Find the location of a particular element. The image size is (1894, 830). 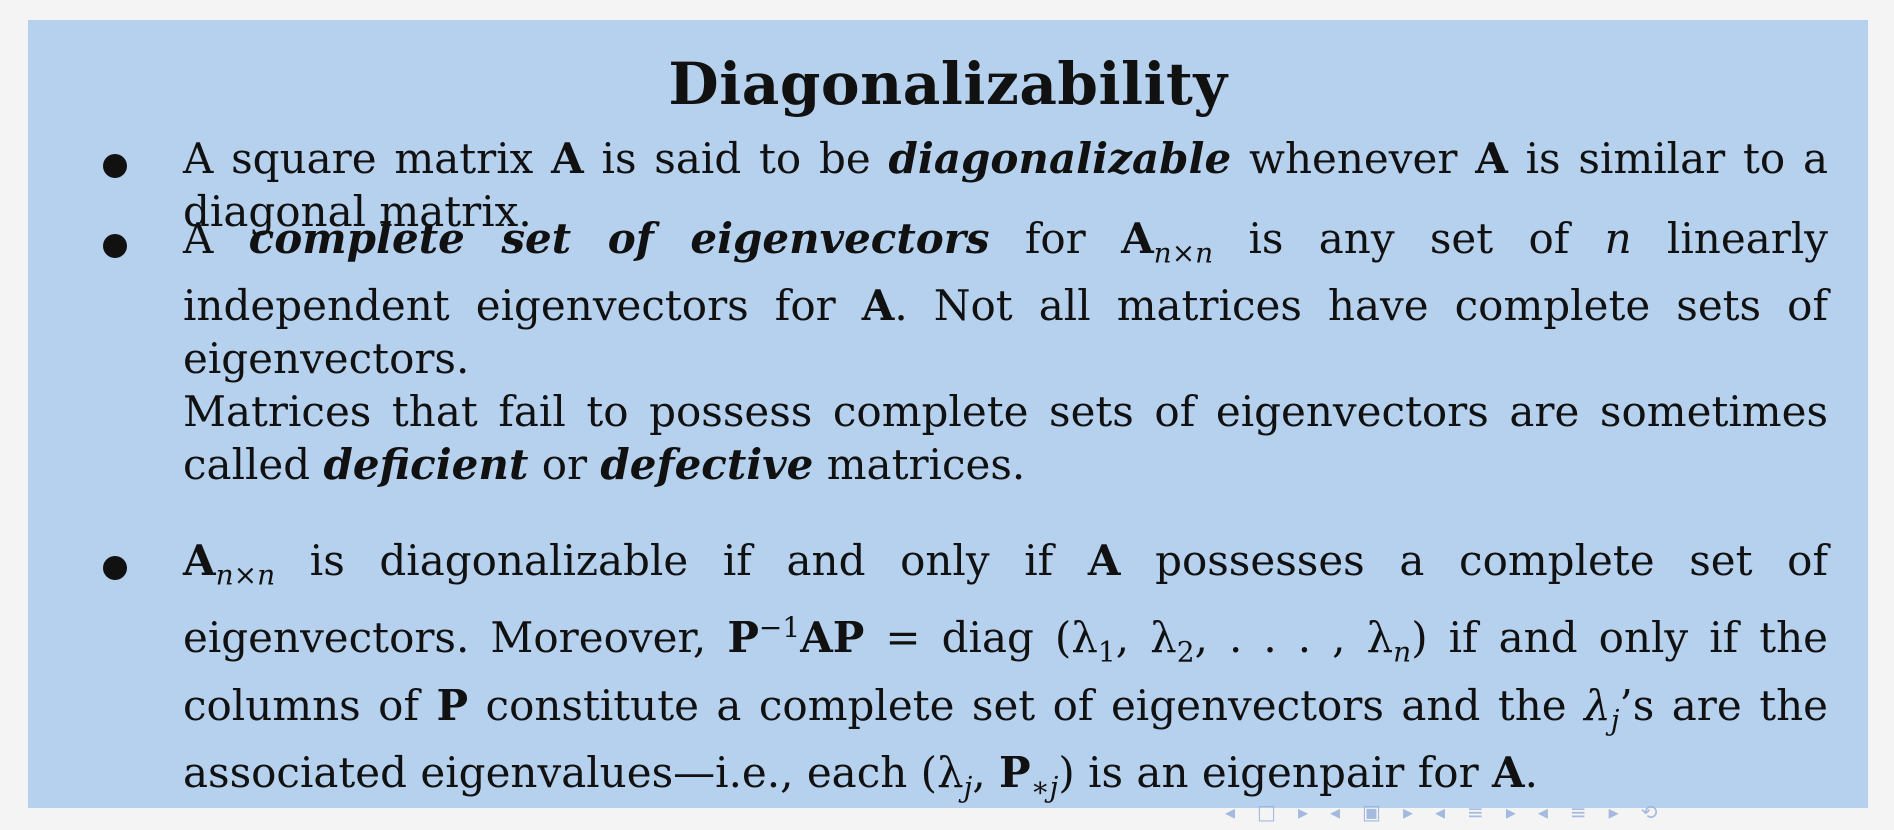

superscript: −1 is located at coordinates (779, 628).